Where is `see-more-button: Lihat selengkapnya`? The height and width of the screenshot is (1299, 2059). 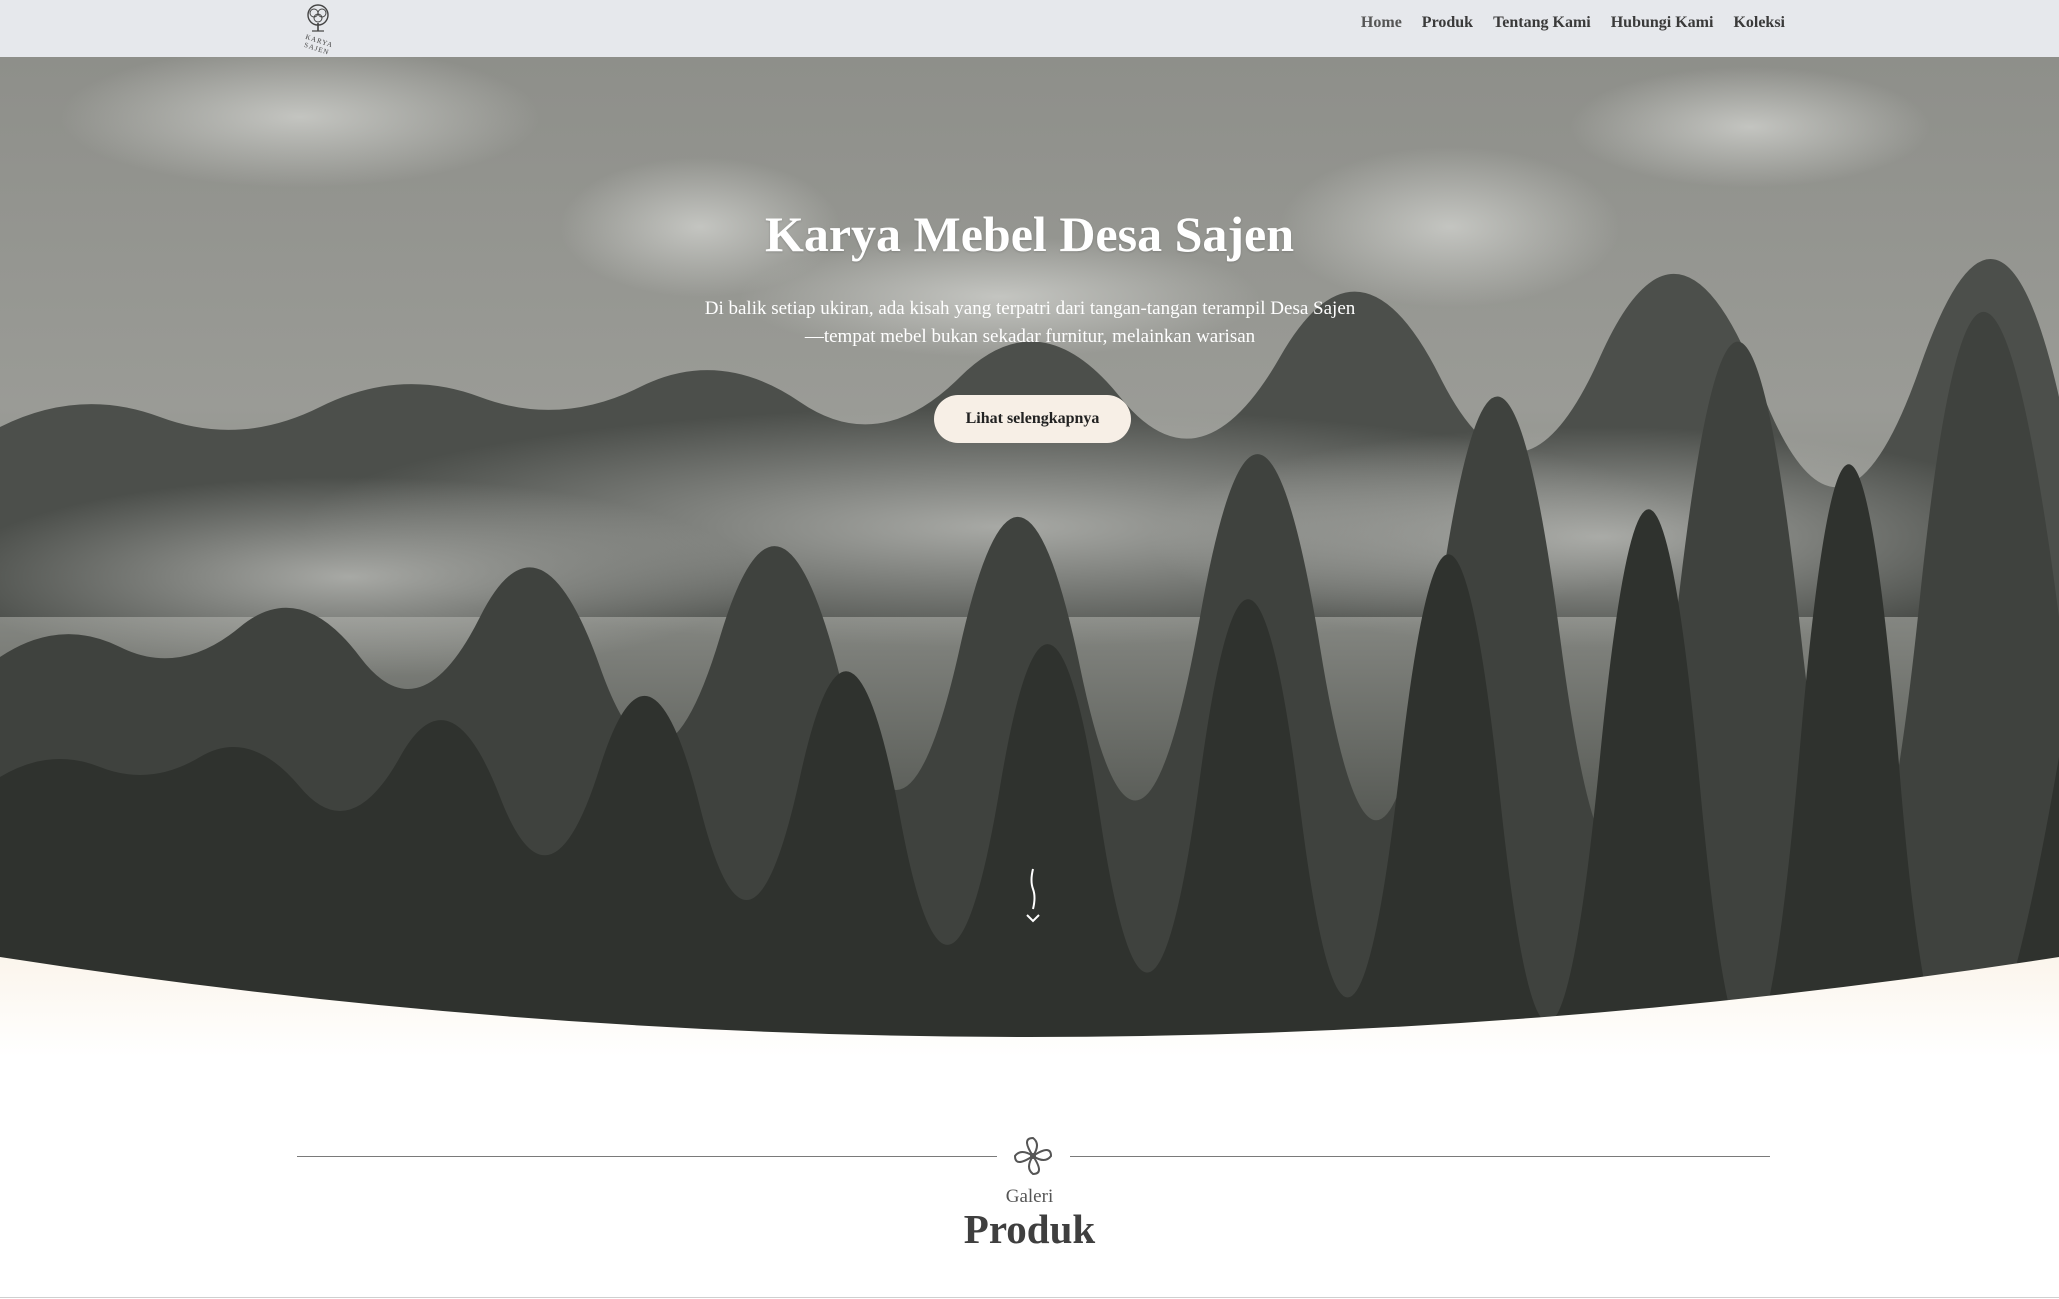
see-more-button: Lihat selengkapnya is located at coordinates (1032, 419).